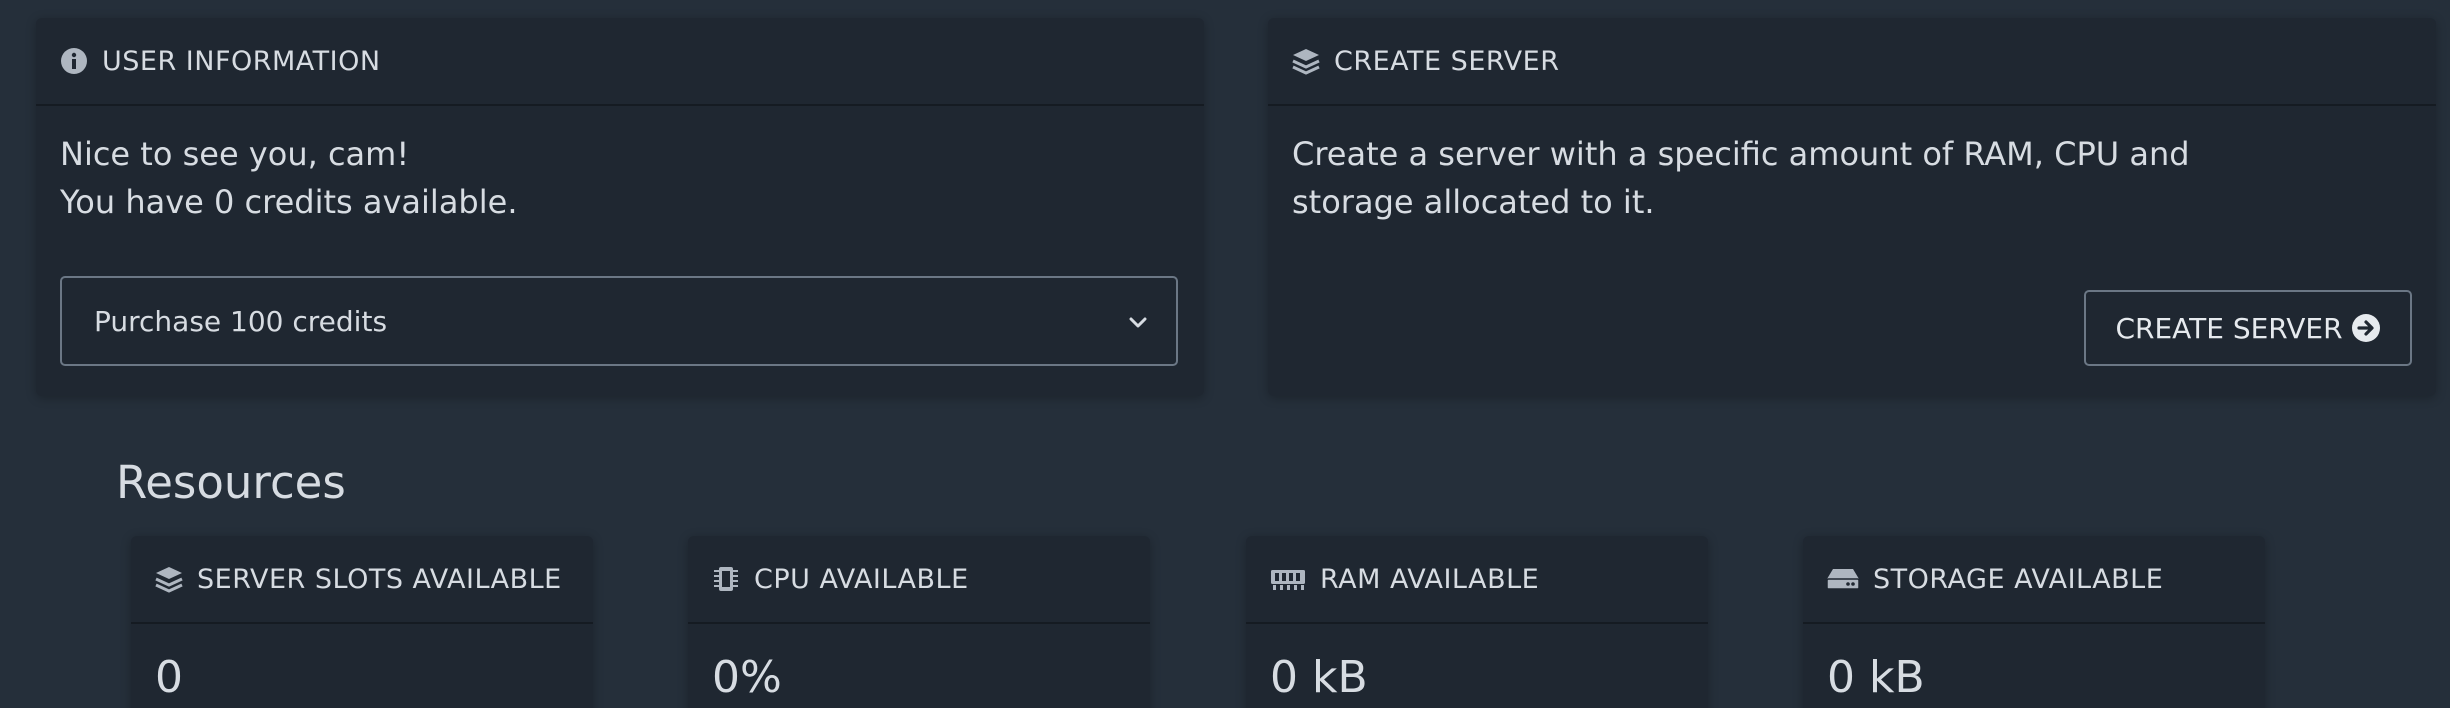 The height and width of the screenshot is (708, 2450). Describe the element at coordinates (235, 154) in the screenshot. I see `greeting-text: Nice to see you, cam!` at that location.